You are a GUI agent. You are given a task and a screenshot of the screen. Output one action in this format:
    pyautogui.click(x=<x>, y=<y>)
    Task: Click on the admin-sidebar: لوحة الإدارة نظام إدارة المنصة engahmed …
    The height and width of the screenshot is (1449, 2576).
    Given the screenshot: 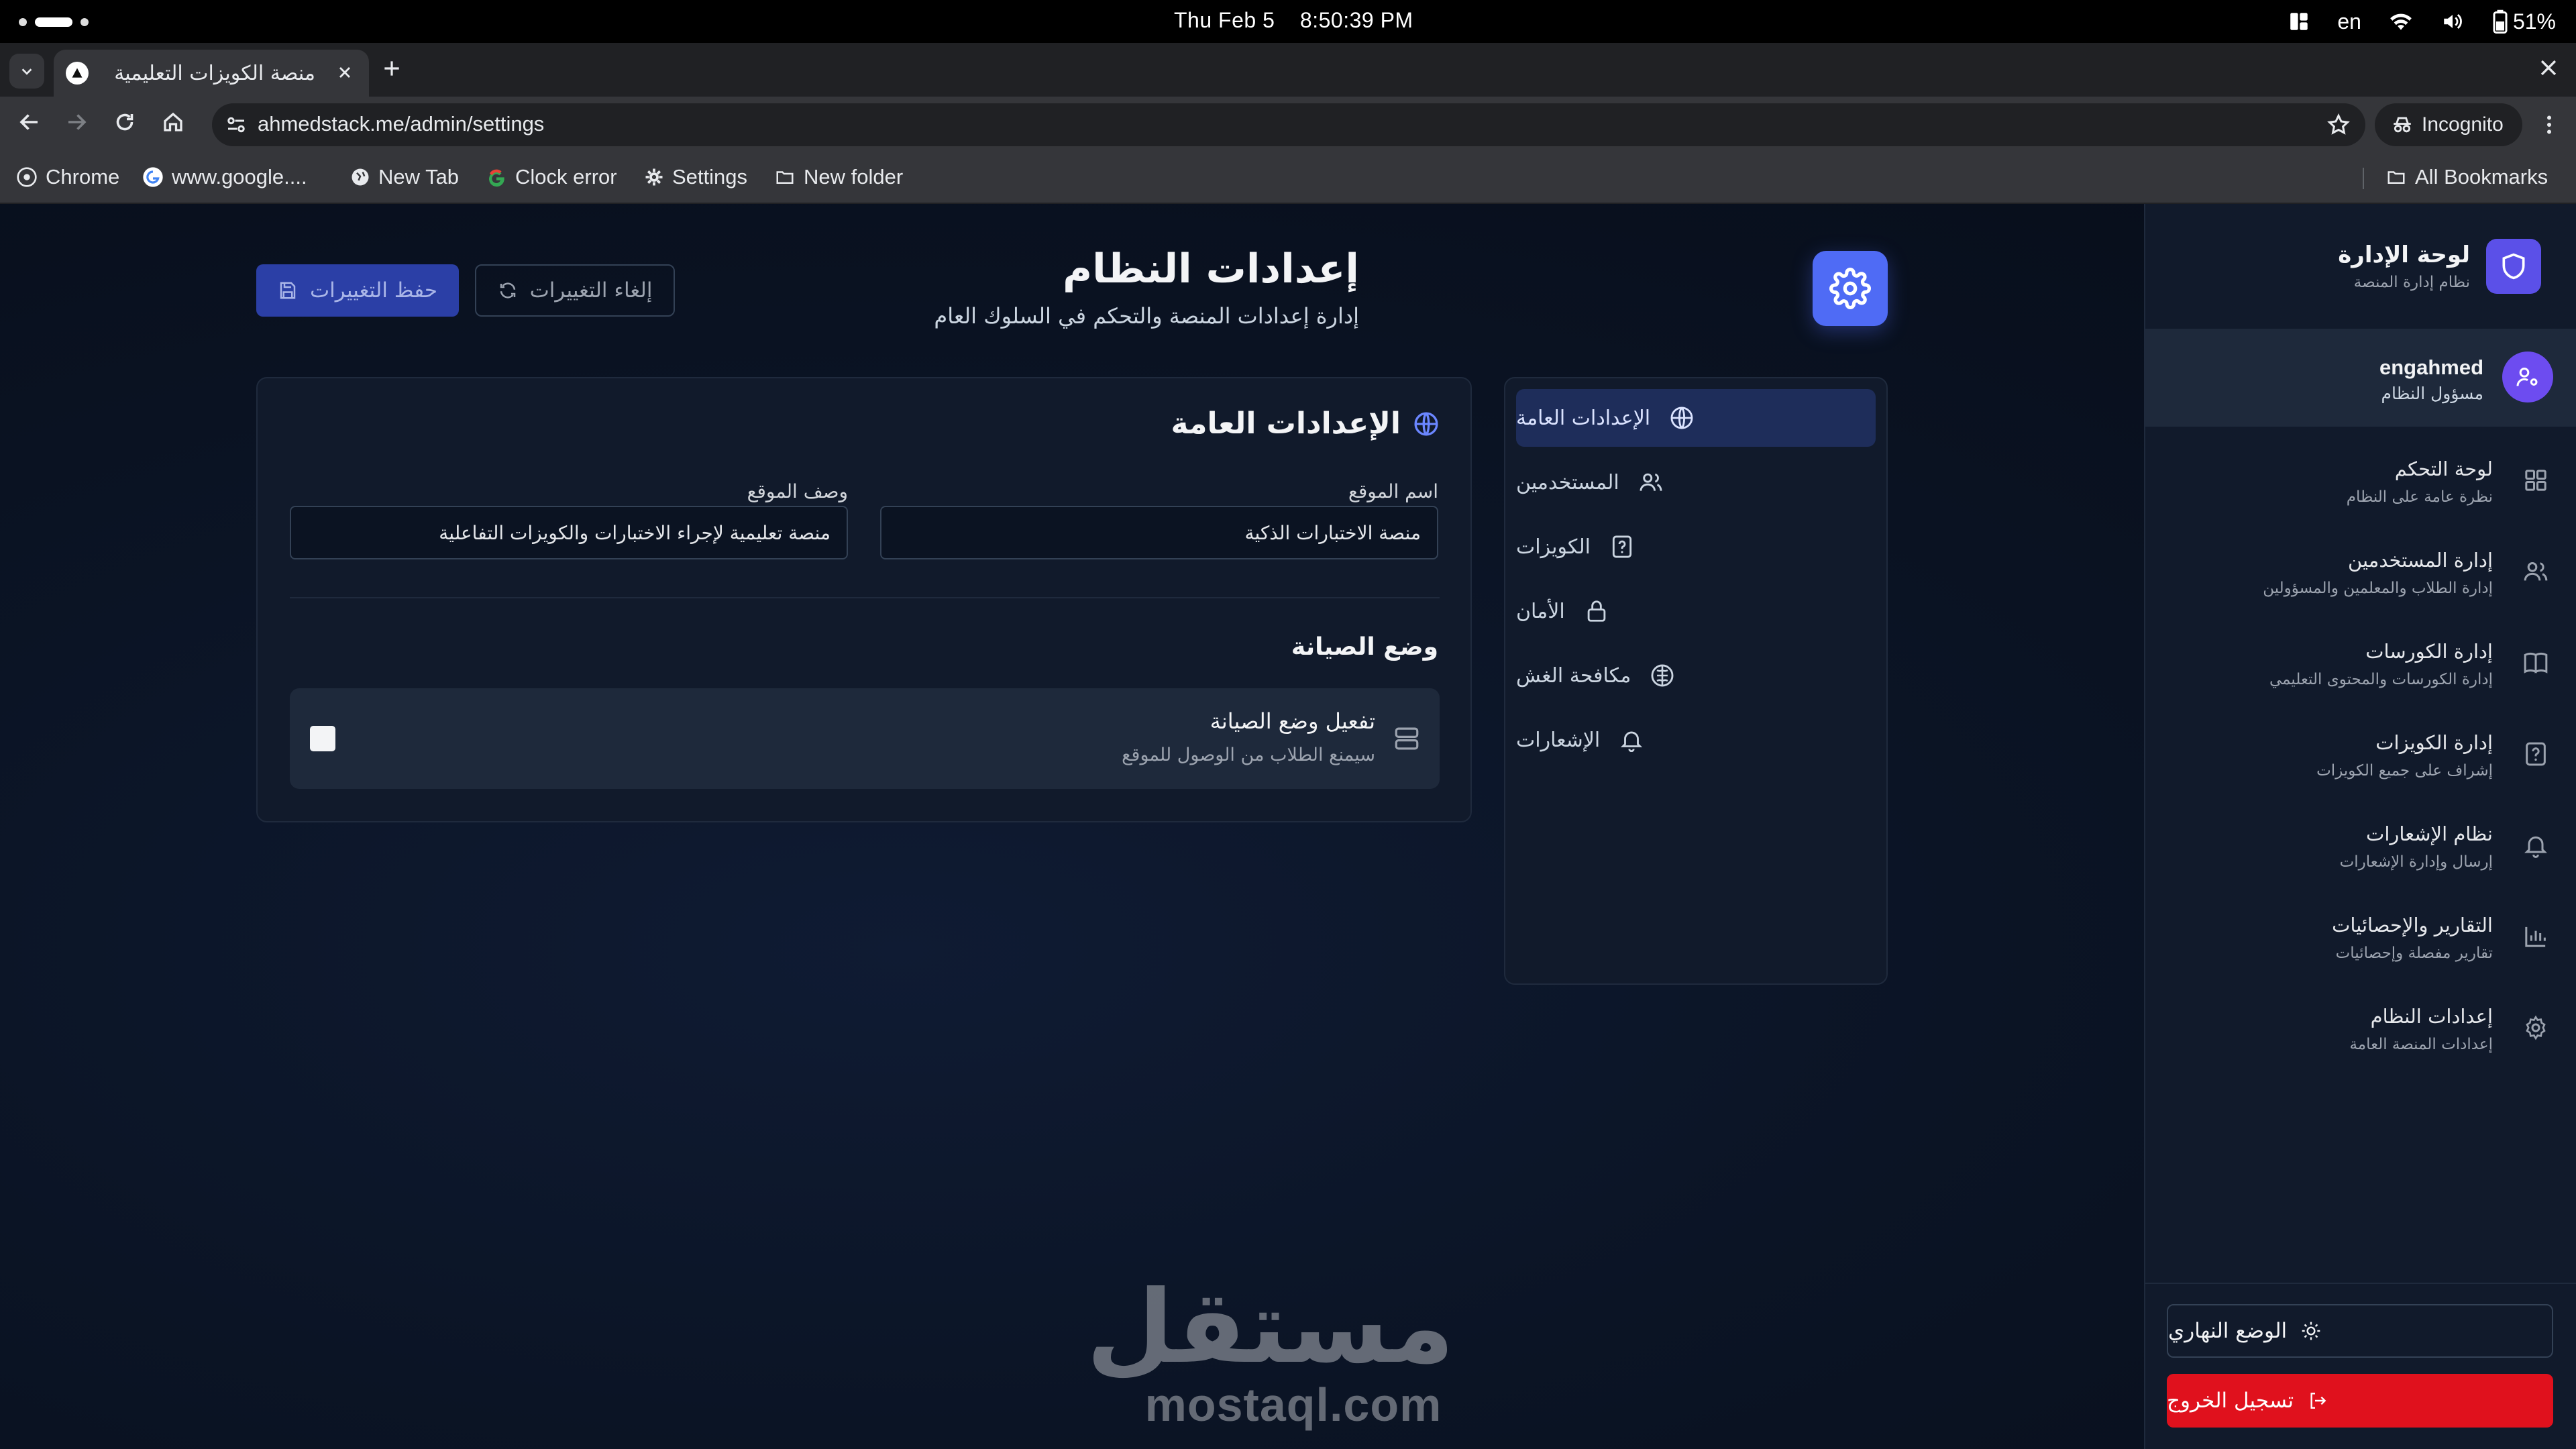 What is the action you would take?
    pyautogui.click(x=2360, y=826)
    